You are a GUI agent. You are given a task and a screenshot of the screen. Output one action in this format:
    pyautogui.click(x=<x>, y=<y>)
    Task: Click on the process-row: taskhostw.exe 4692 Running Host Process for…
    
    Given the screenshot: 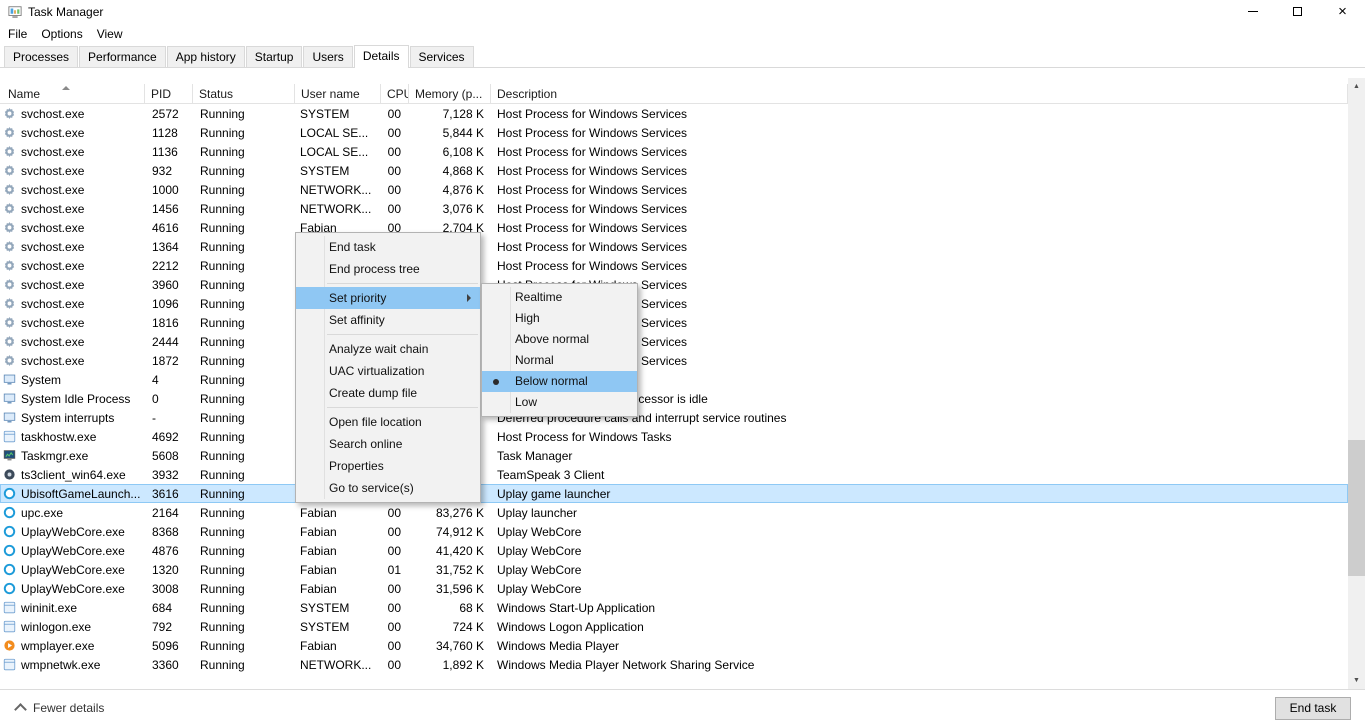 What is the action you would take?
    pyautogui.click(x=674, y=436)
    